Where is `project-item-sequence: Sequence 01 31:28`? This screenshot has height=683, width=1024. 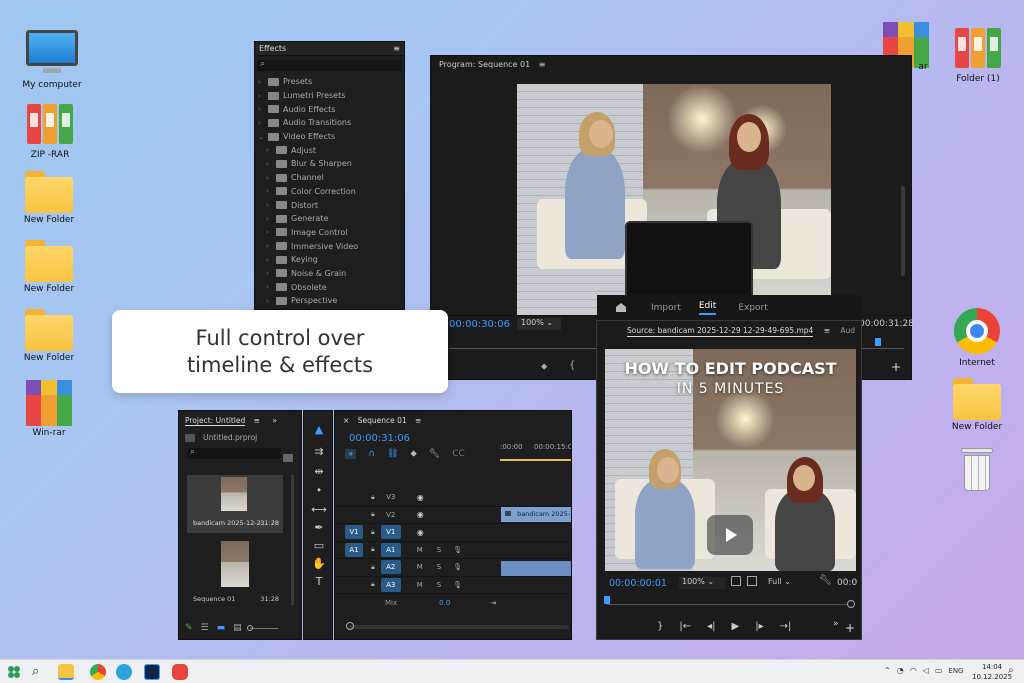 project-item-sequence: Sequence 01 31:28 is located at coordinates (235, 572).